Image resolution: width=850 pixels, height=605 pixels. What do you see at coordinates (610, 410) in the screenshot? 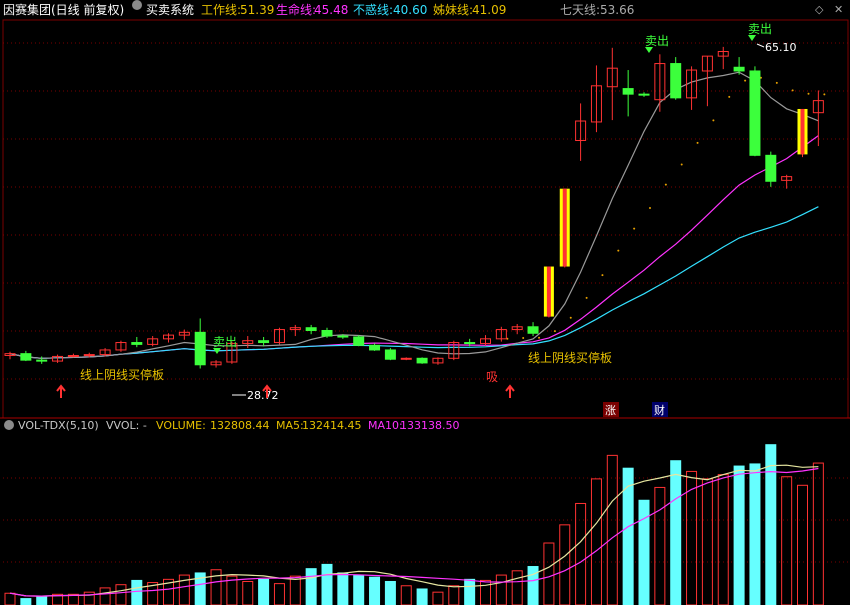
I see `tag-zhang: 涨` at bounding box center [610, 410].